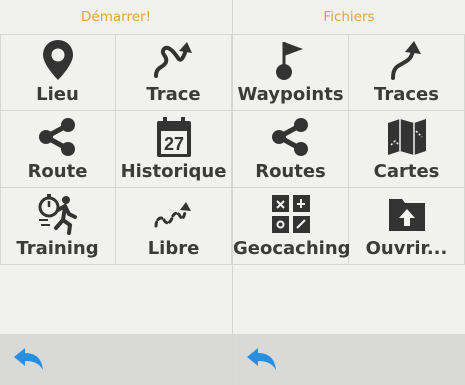 The image size is (465, 385). Describe the element at coordinates (349, 17) in the screenshot. I see `files-panel-title: Fichiers` at that location.